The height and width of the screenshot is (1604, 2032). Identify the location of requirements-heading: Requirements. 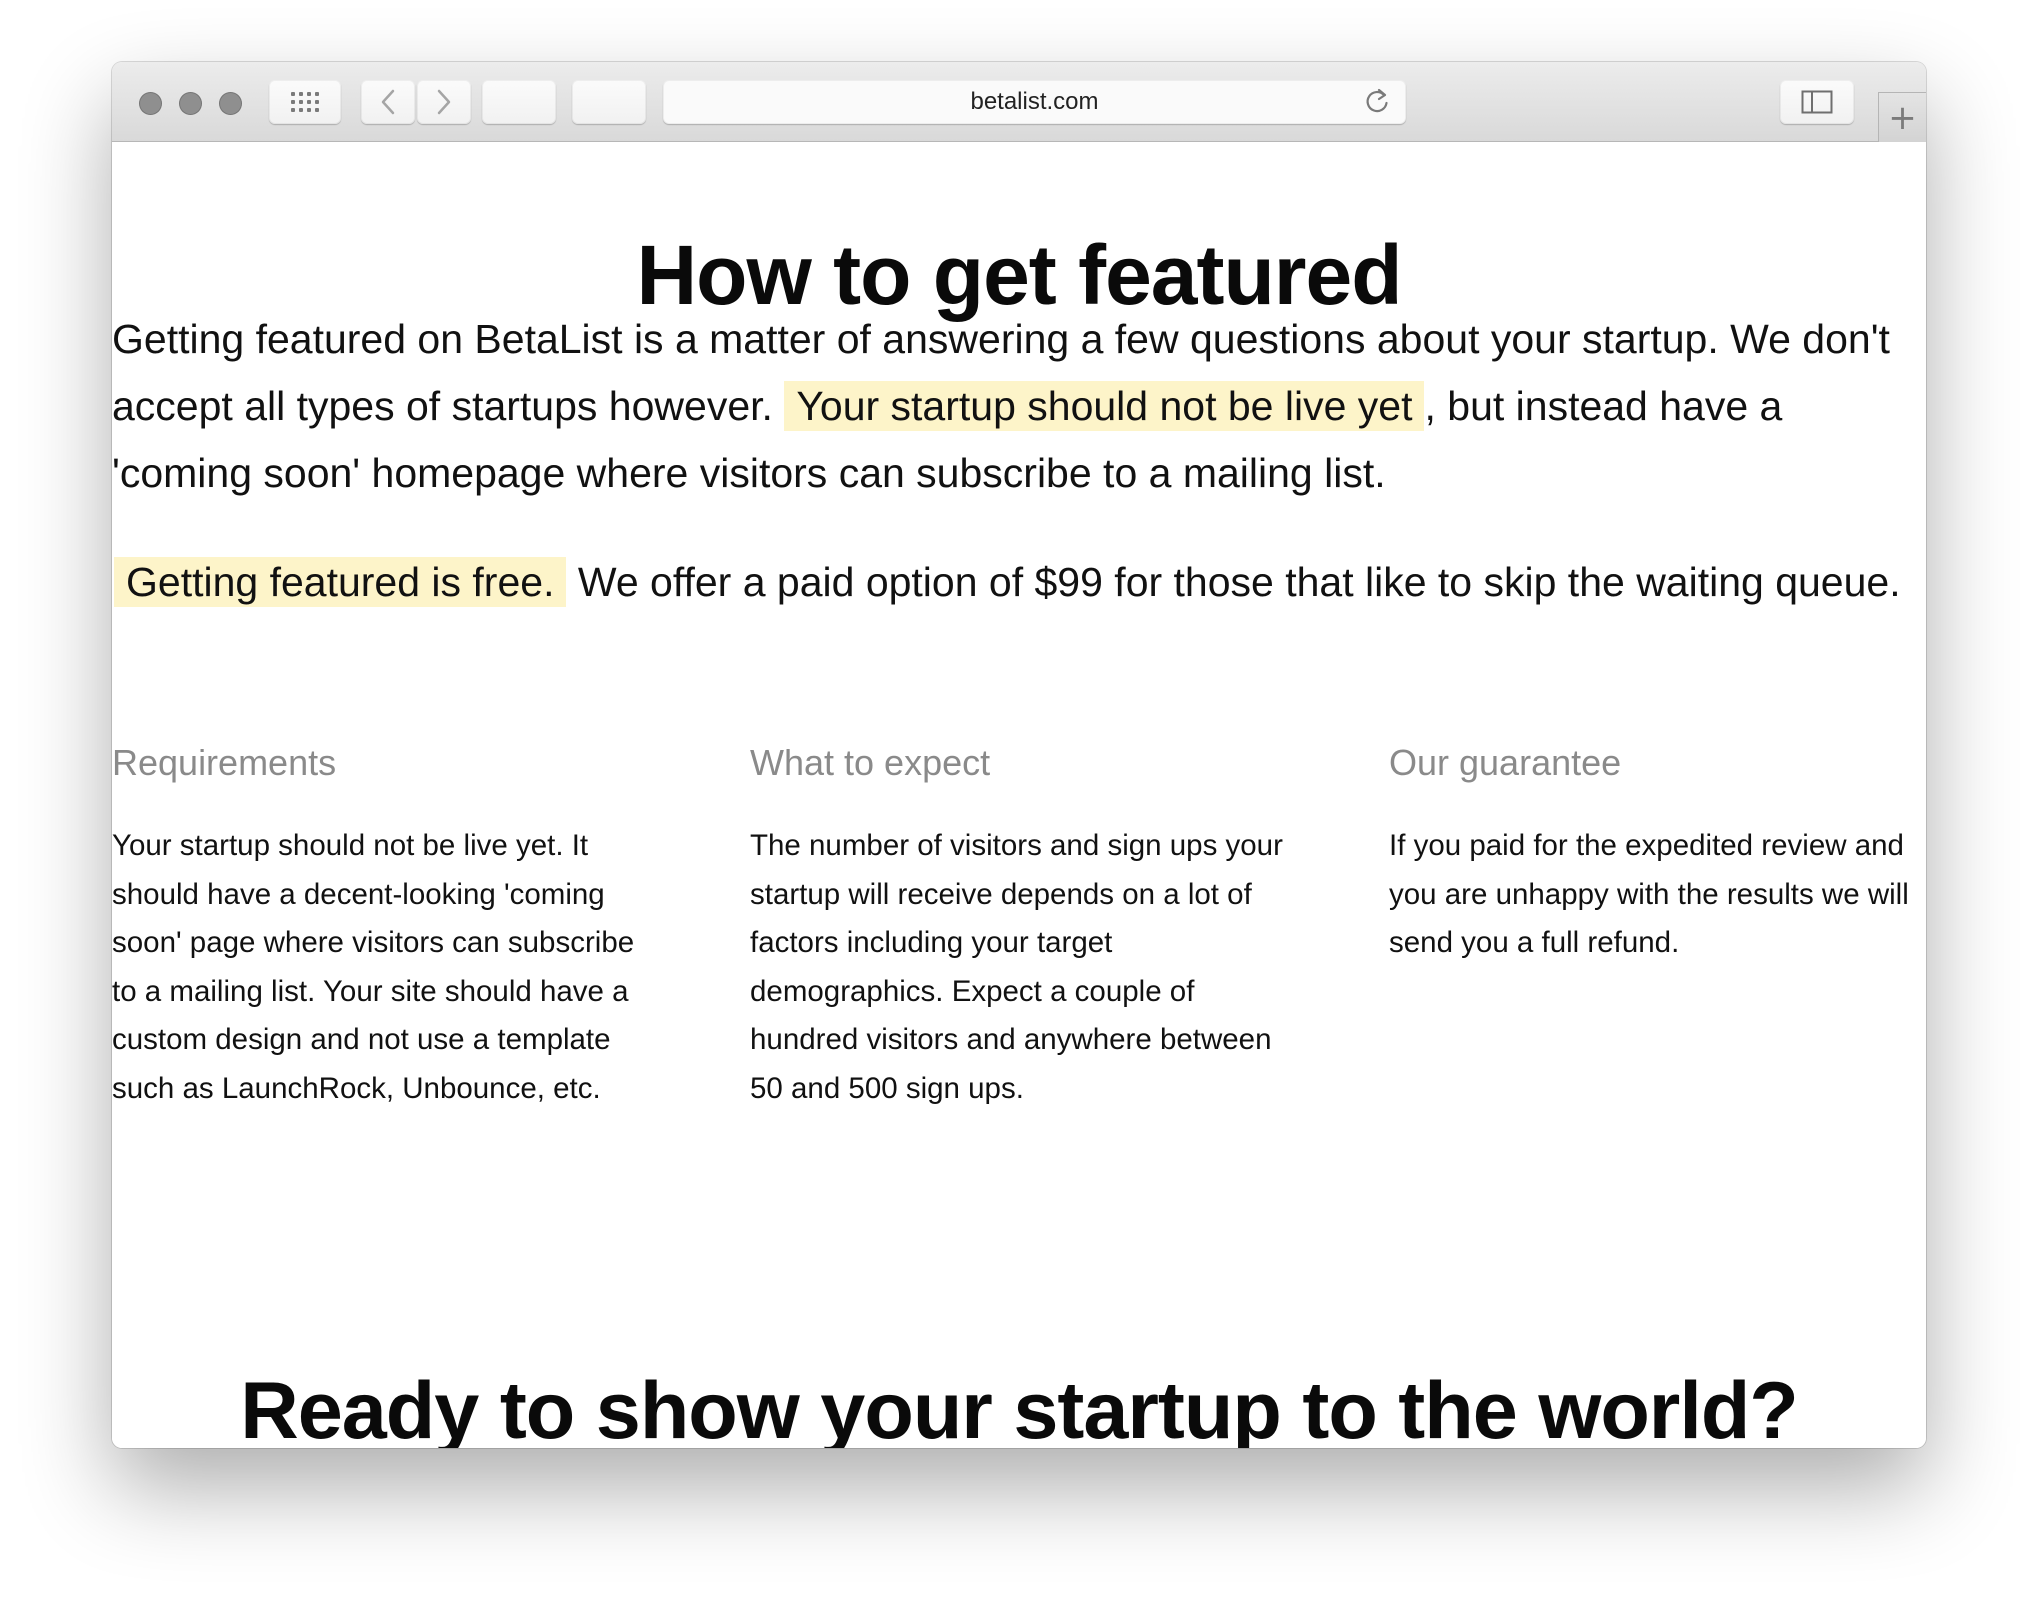
(224, 762).